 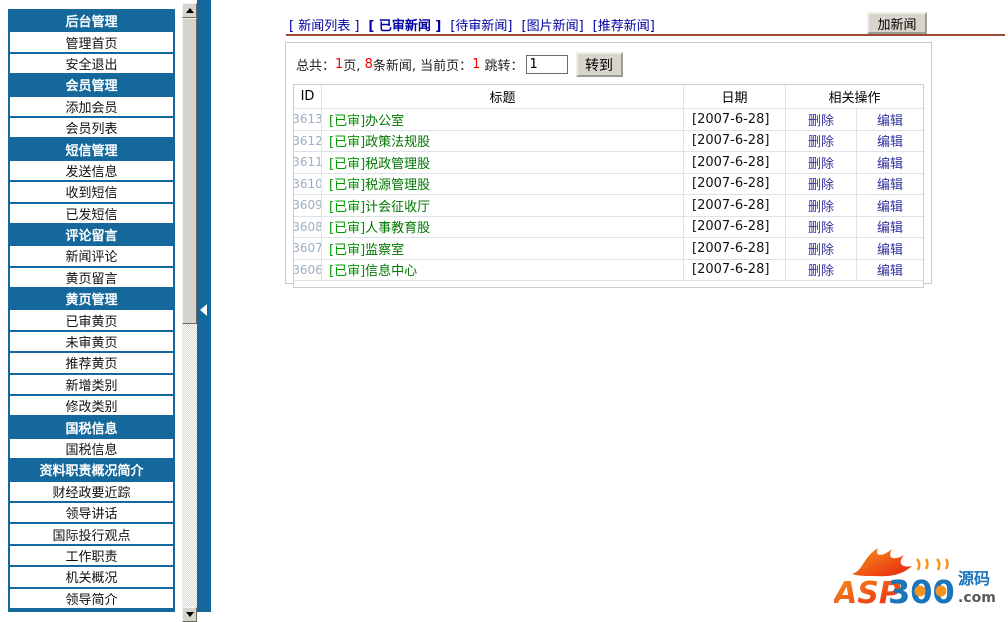 I want to click on news-id: 3611, so click(x=307, y=162).